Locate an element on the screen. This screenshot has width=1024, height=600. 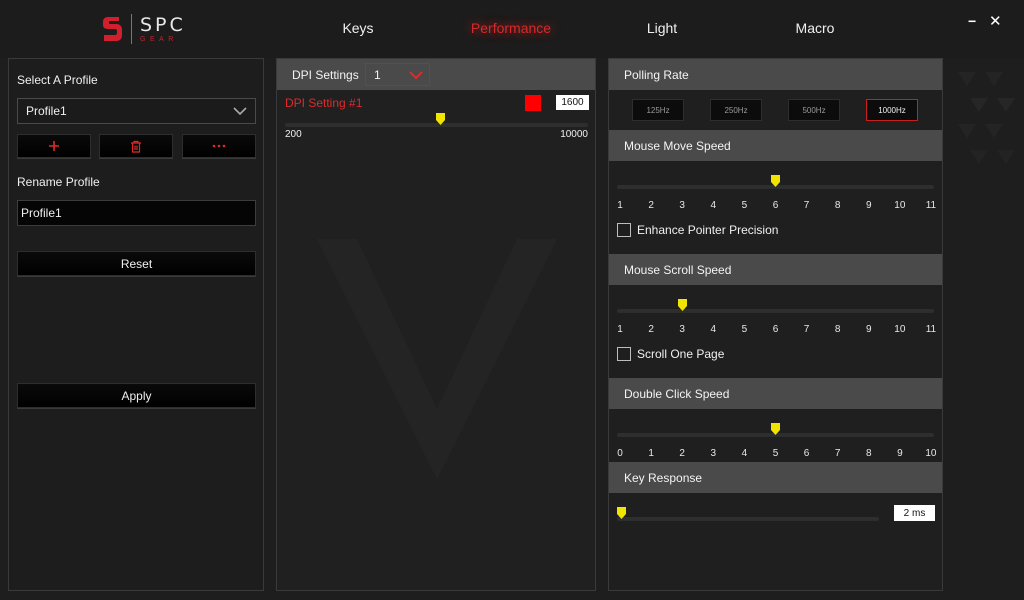
rename-profile-input: Profile1 is located at coordinates (136, 213).